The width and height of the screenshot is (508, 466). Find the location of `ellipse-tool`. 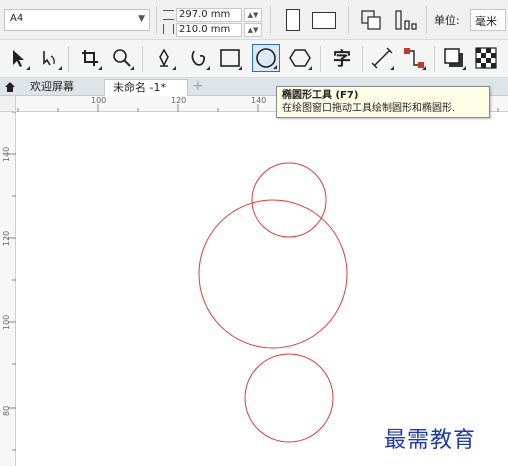

ellipse-tool is located at coordinates (266, 58).